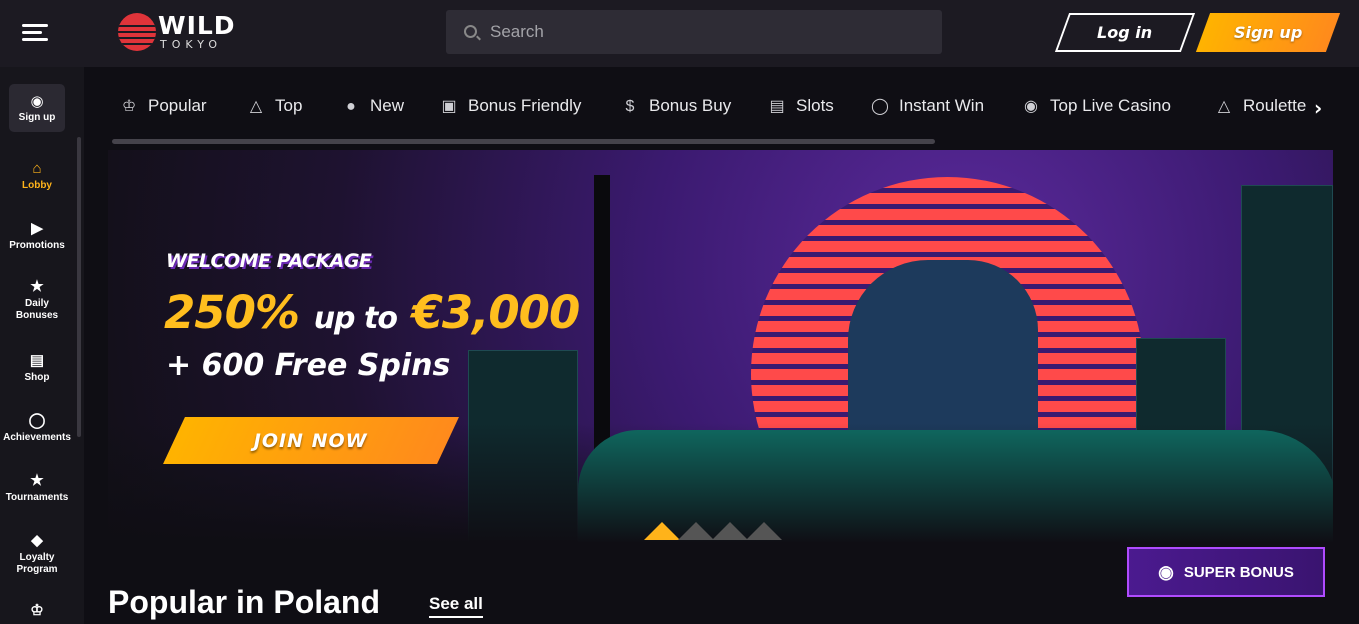 The width and height of the screenshot is (1359, 624). What do you see at coordinates (496, 312) in the screenshot?
I see `hero-amount: €3,000` at bounding box center [496, 312].